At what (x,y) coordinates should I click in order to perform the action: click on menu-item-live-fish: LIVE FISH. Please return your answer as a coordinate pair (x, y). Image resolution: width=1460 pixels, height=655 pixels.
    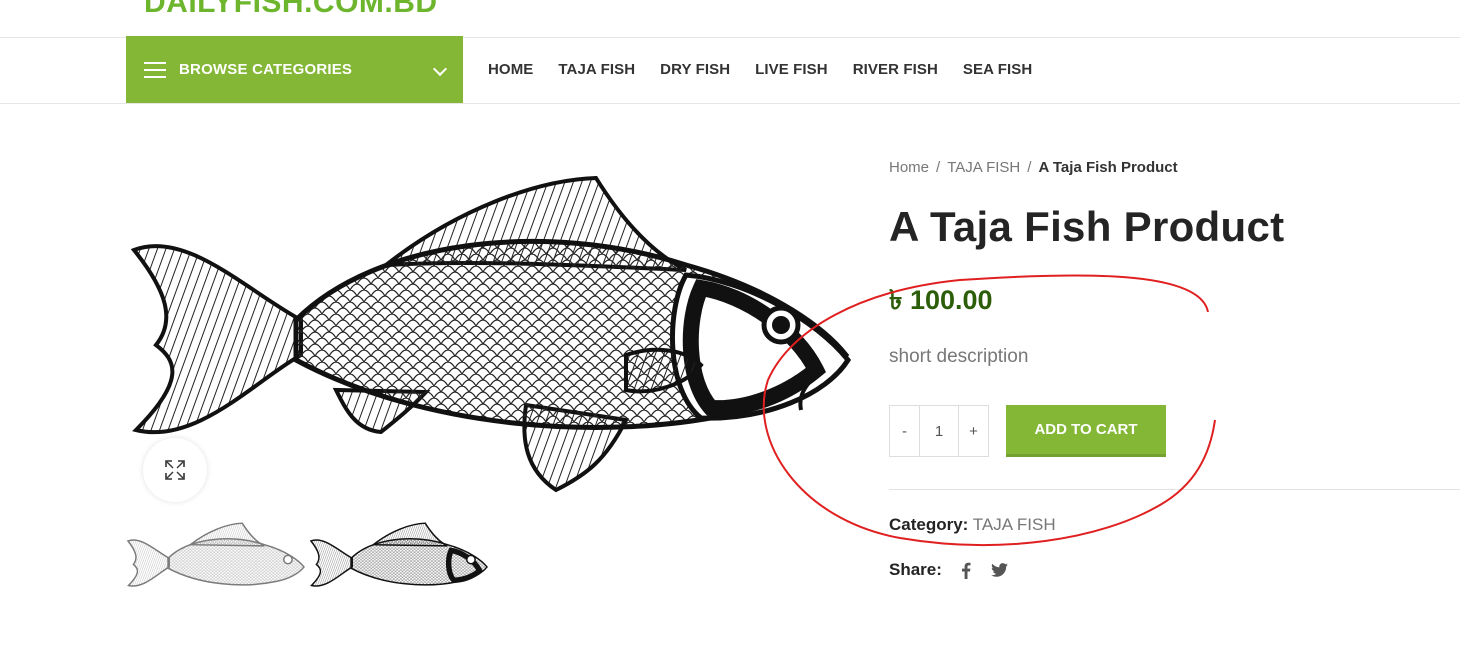
    Looking at the image, I should click on (791, 69).